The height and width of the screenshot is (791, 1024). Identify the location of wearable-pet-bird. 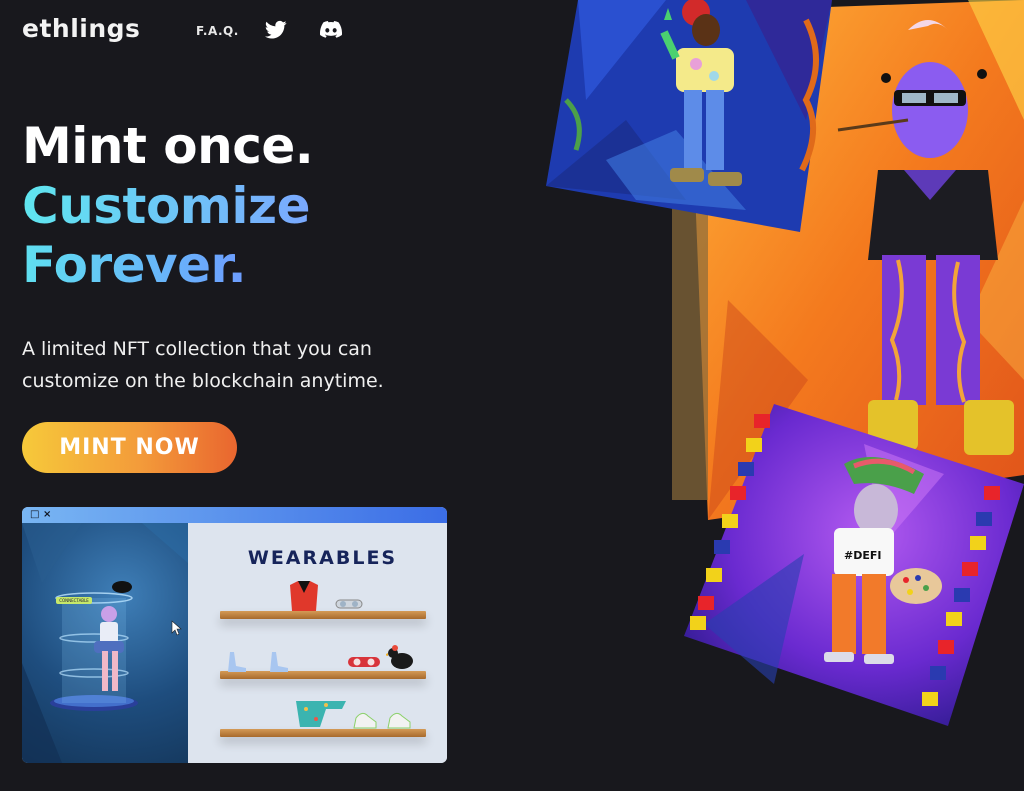
(401, 658).